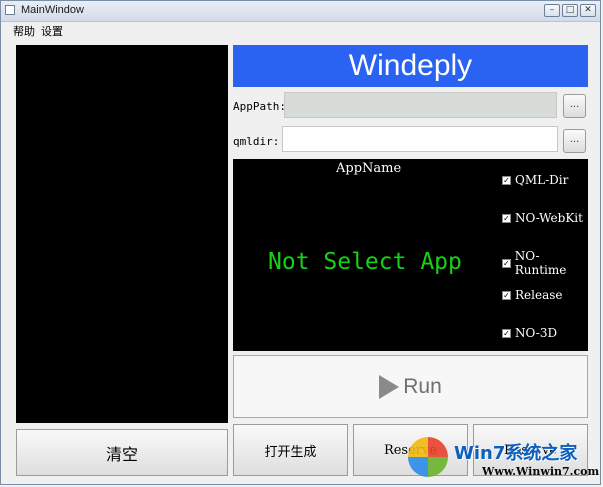  What do you see at coordinates (10, 10) in the screenshot?
I see `app-icon` at bounding box center [10, 10].